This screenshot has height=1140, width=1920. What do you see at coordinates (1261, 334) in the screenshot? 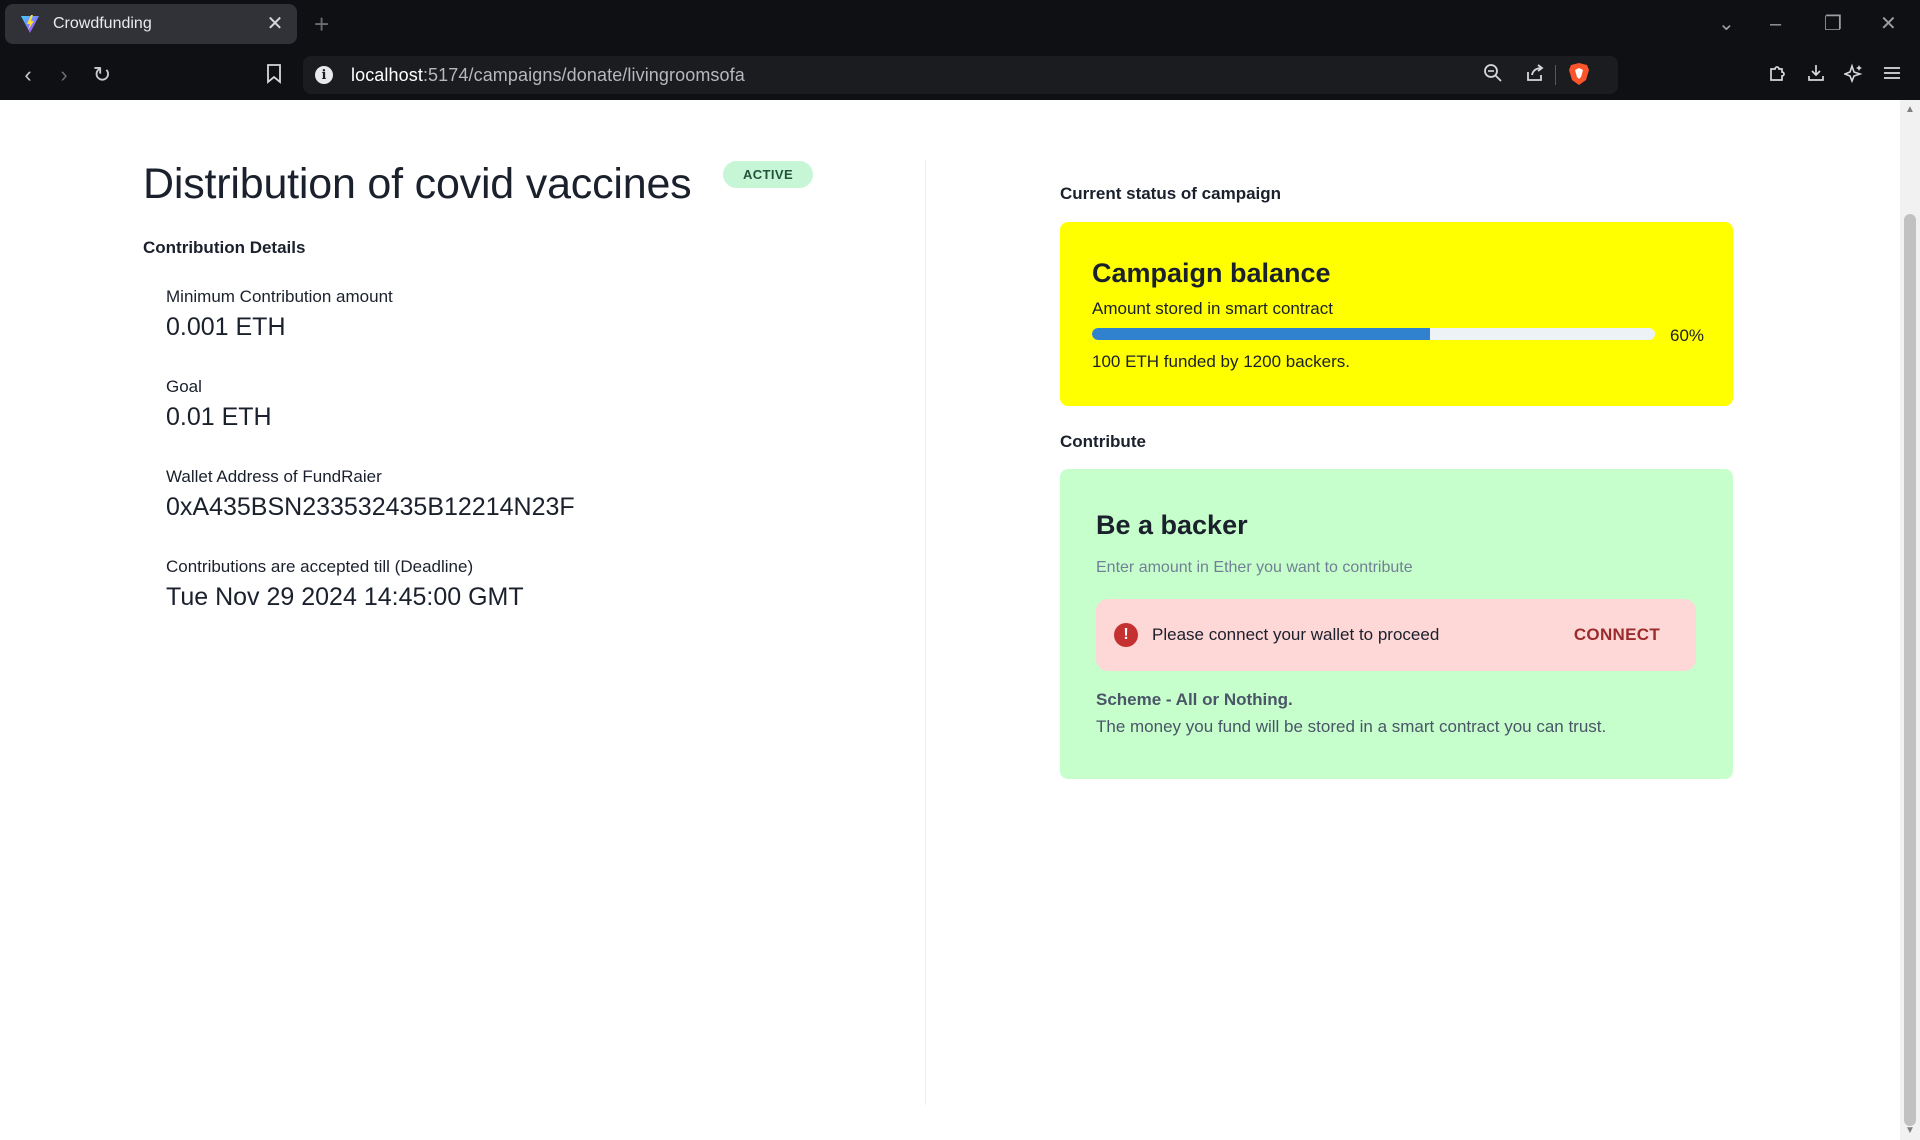
I see `funding-progress-fill` at bounding box center [1261, 334].